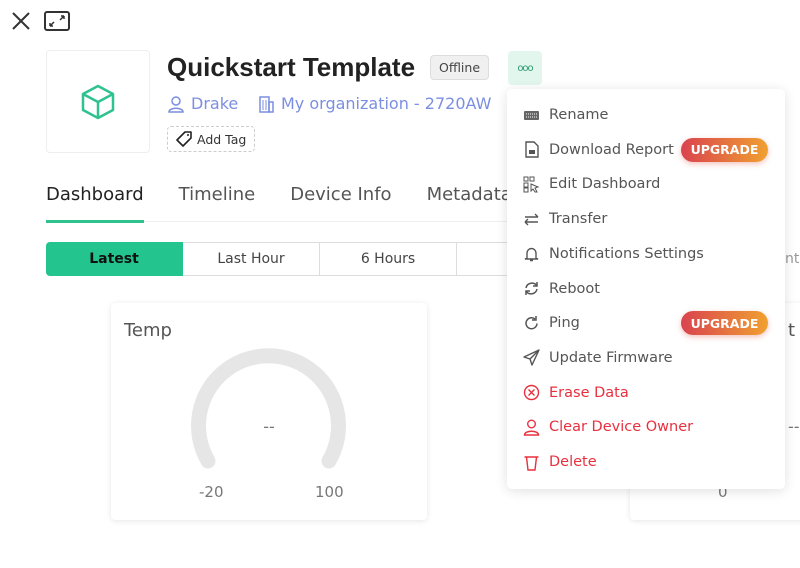  I want to click on menu-item-label: Notifications Settings, so click(626, 253).